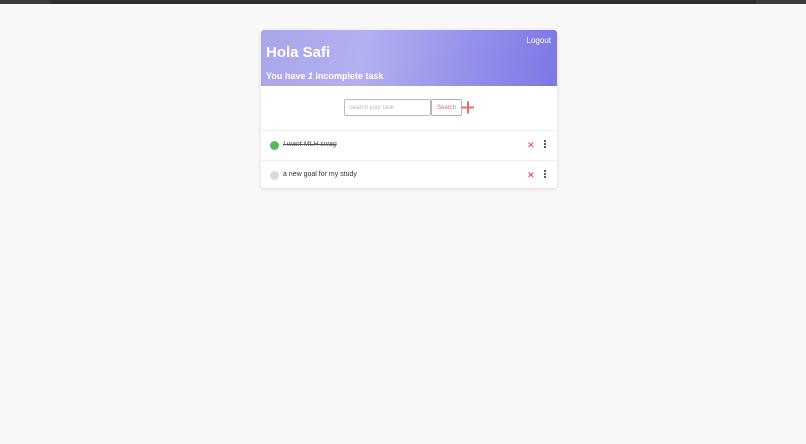 Image resolution: width=806 pixels, height=444 pixels. Describe the element at coordinates (409, 146) in the screenshot. I see `task-item: I want MLH swag ✕` at that location.